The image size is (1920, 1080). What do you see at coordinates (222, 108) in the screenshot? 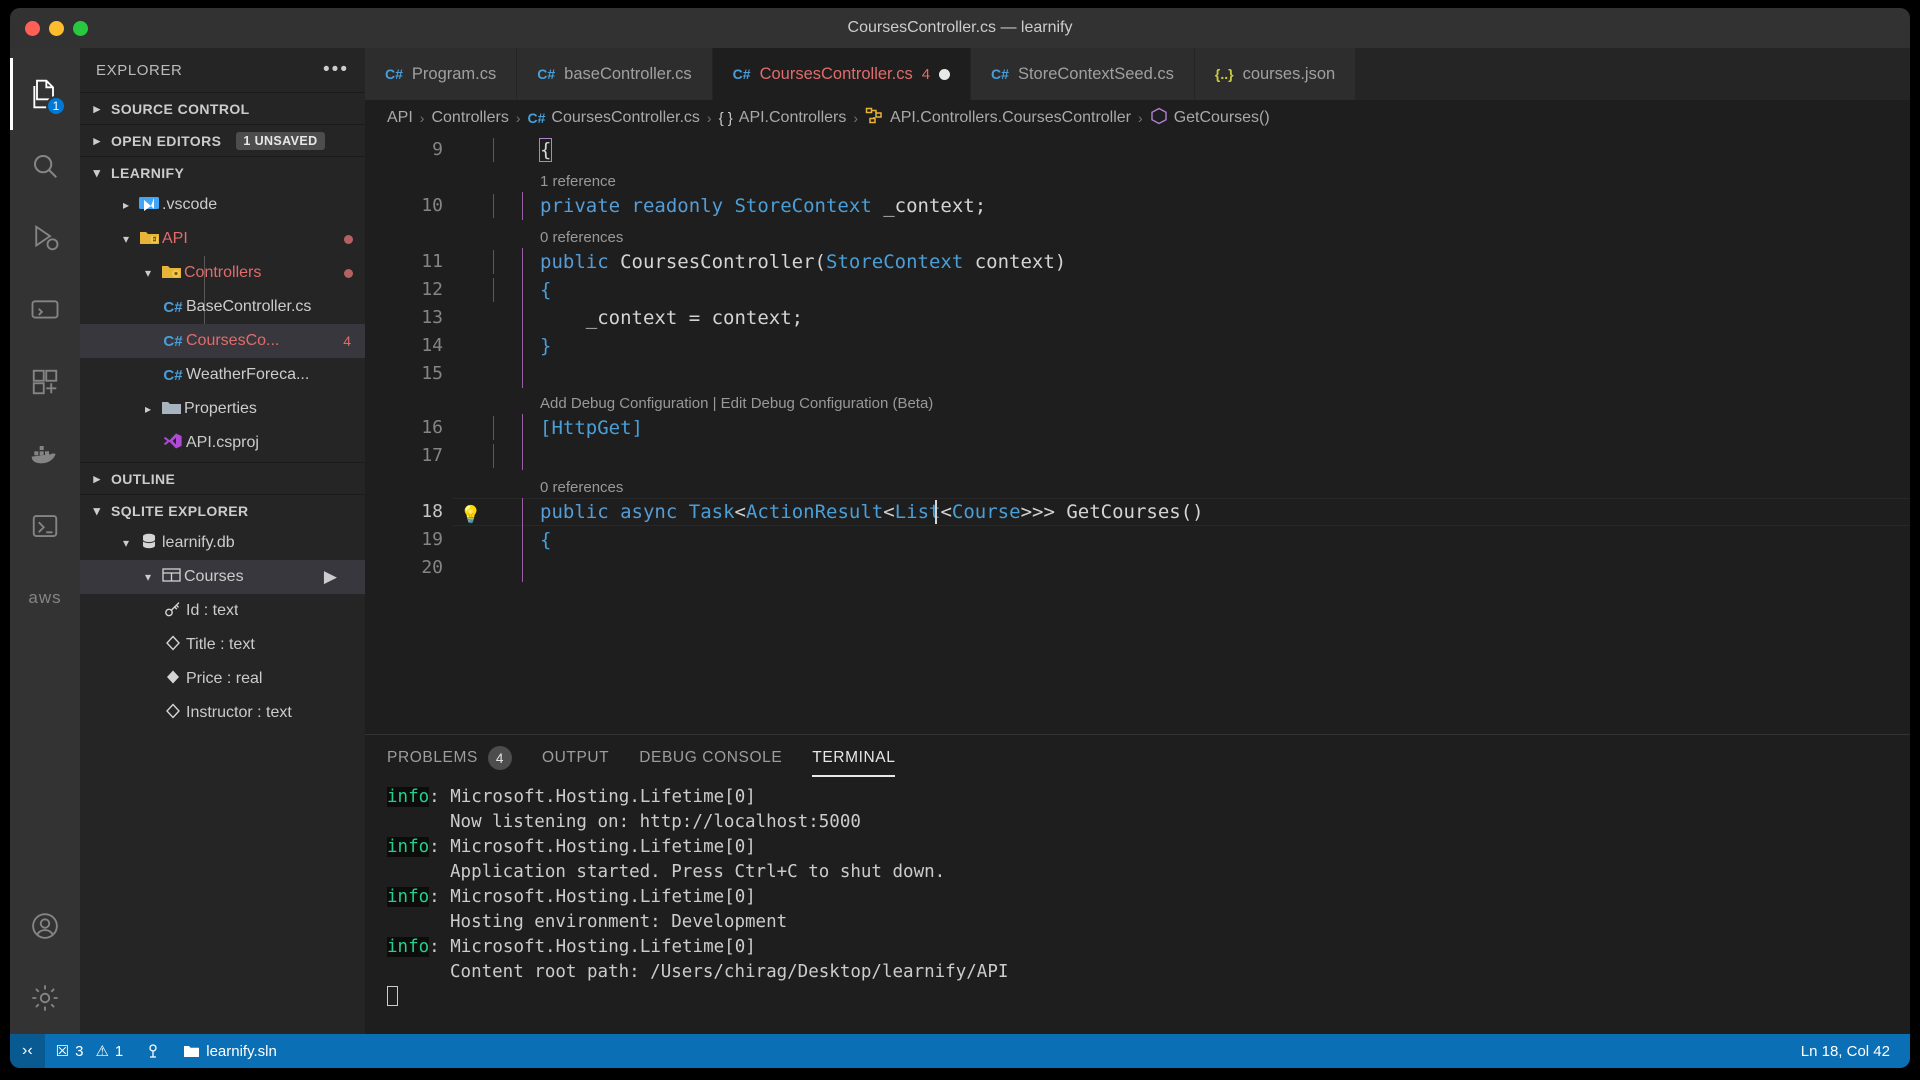
I see `sidebar-section-source-control: ▸ SOURCE CONTROL` at bounding box center [222, 108].